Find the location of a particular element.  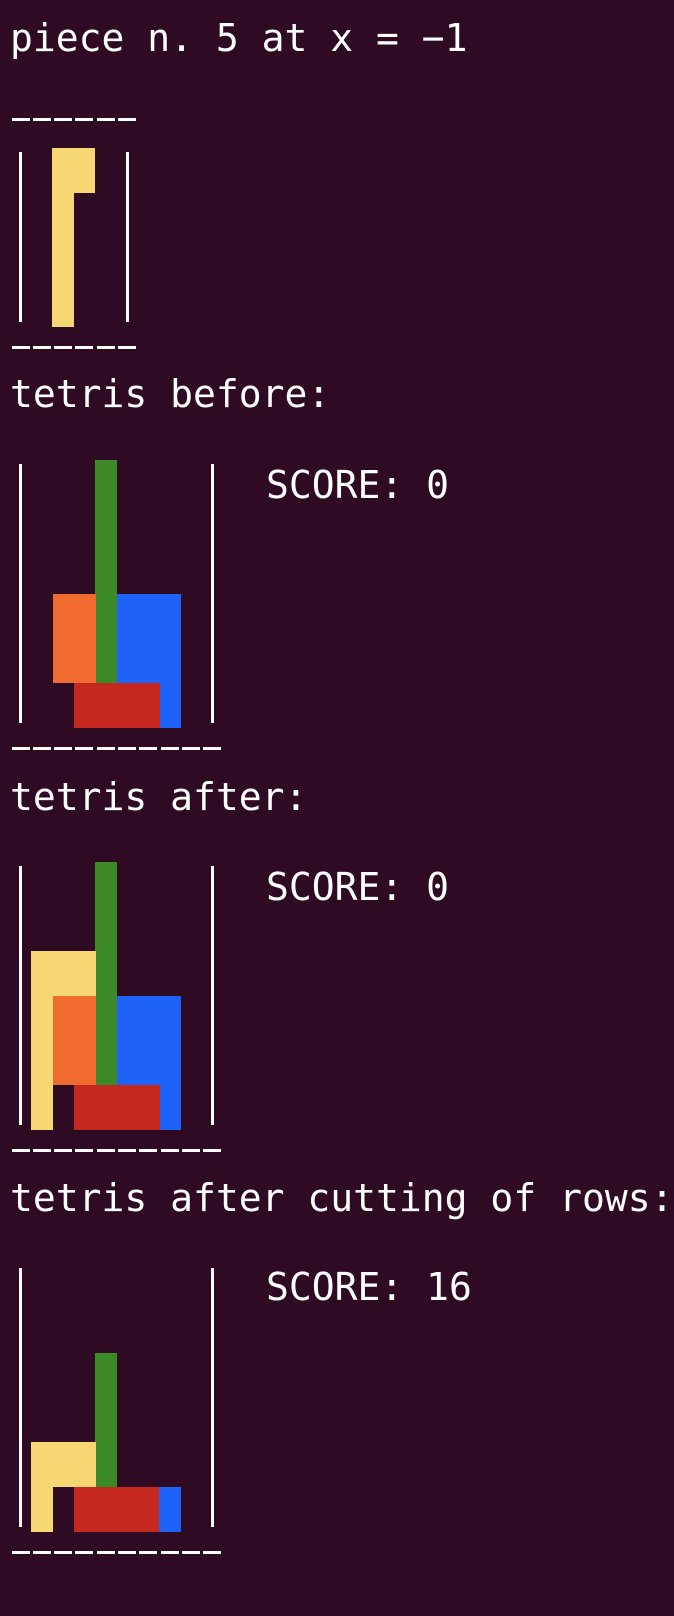

score-label-after-cut: SCORE: 16 is located at coordinates (369, 1287).